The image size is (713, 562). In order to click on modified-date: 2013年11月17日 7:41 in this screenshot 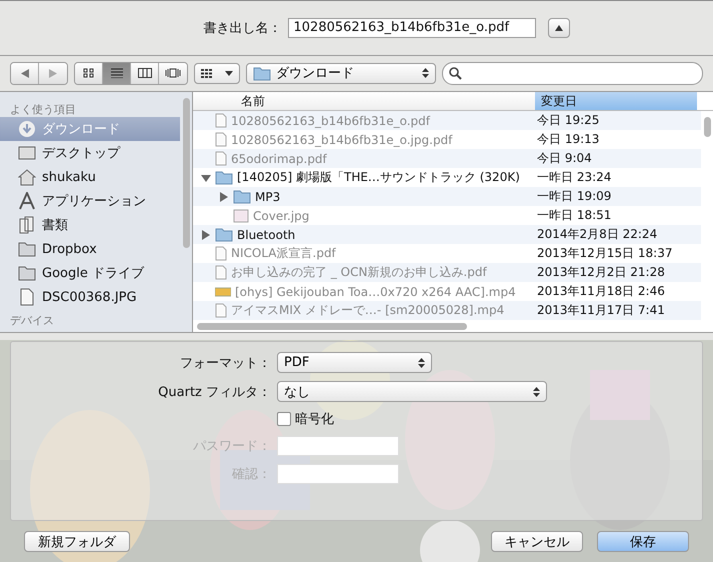, I will do `click(600, 310)`.